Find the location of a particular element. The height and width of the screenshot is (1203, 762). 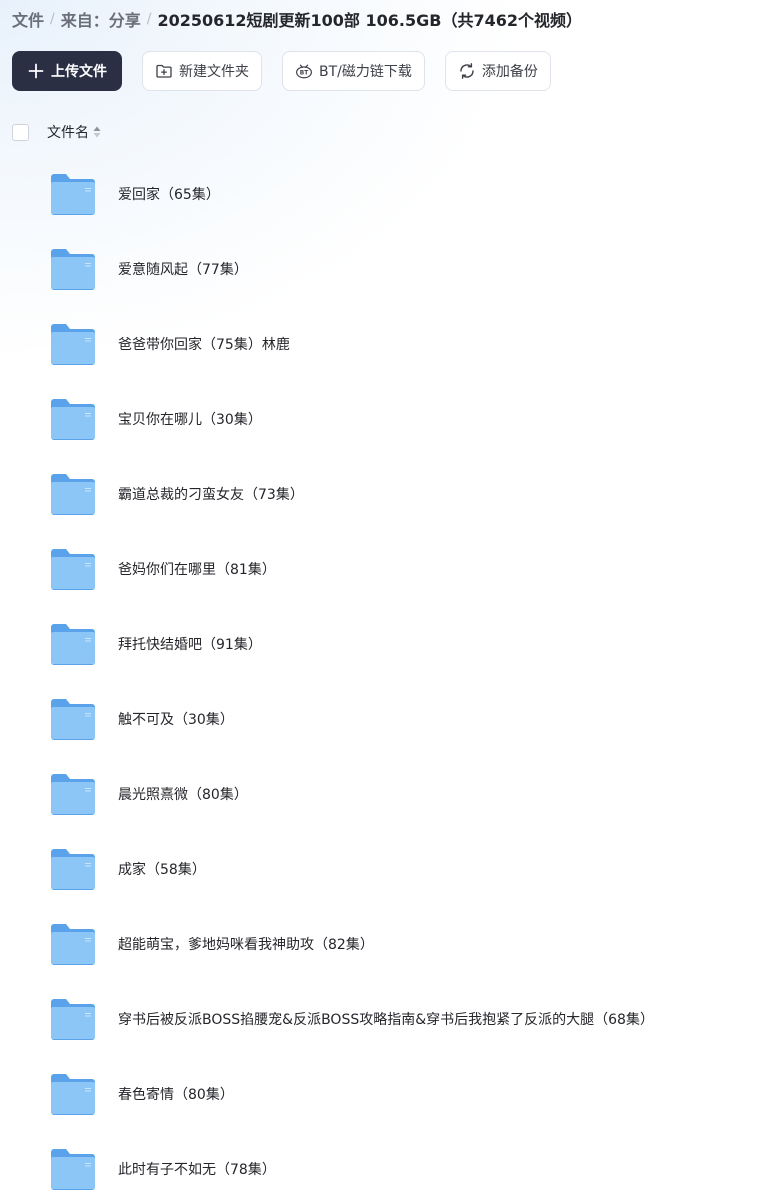

name-column-header: 文件名 is located at coordinates (74, 132).